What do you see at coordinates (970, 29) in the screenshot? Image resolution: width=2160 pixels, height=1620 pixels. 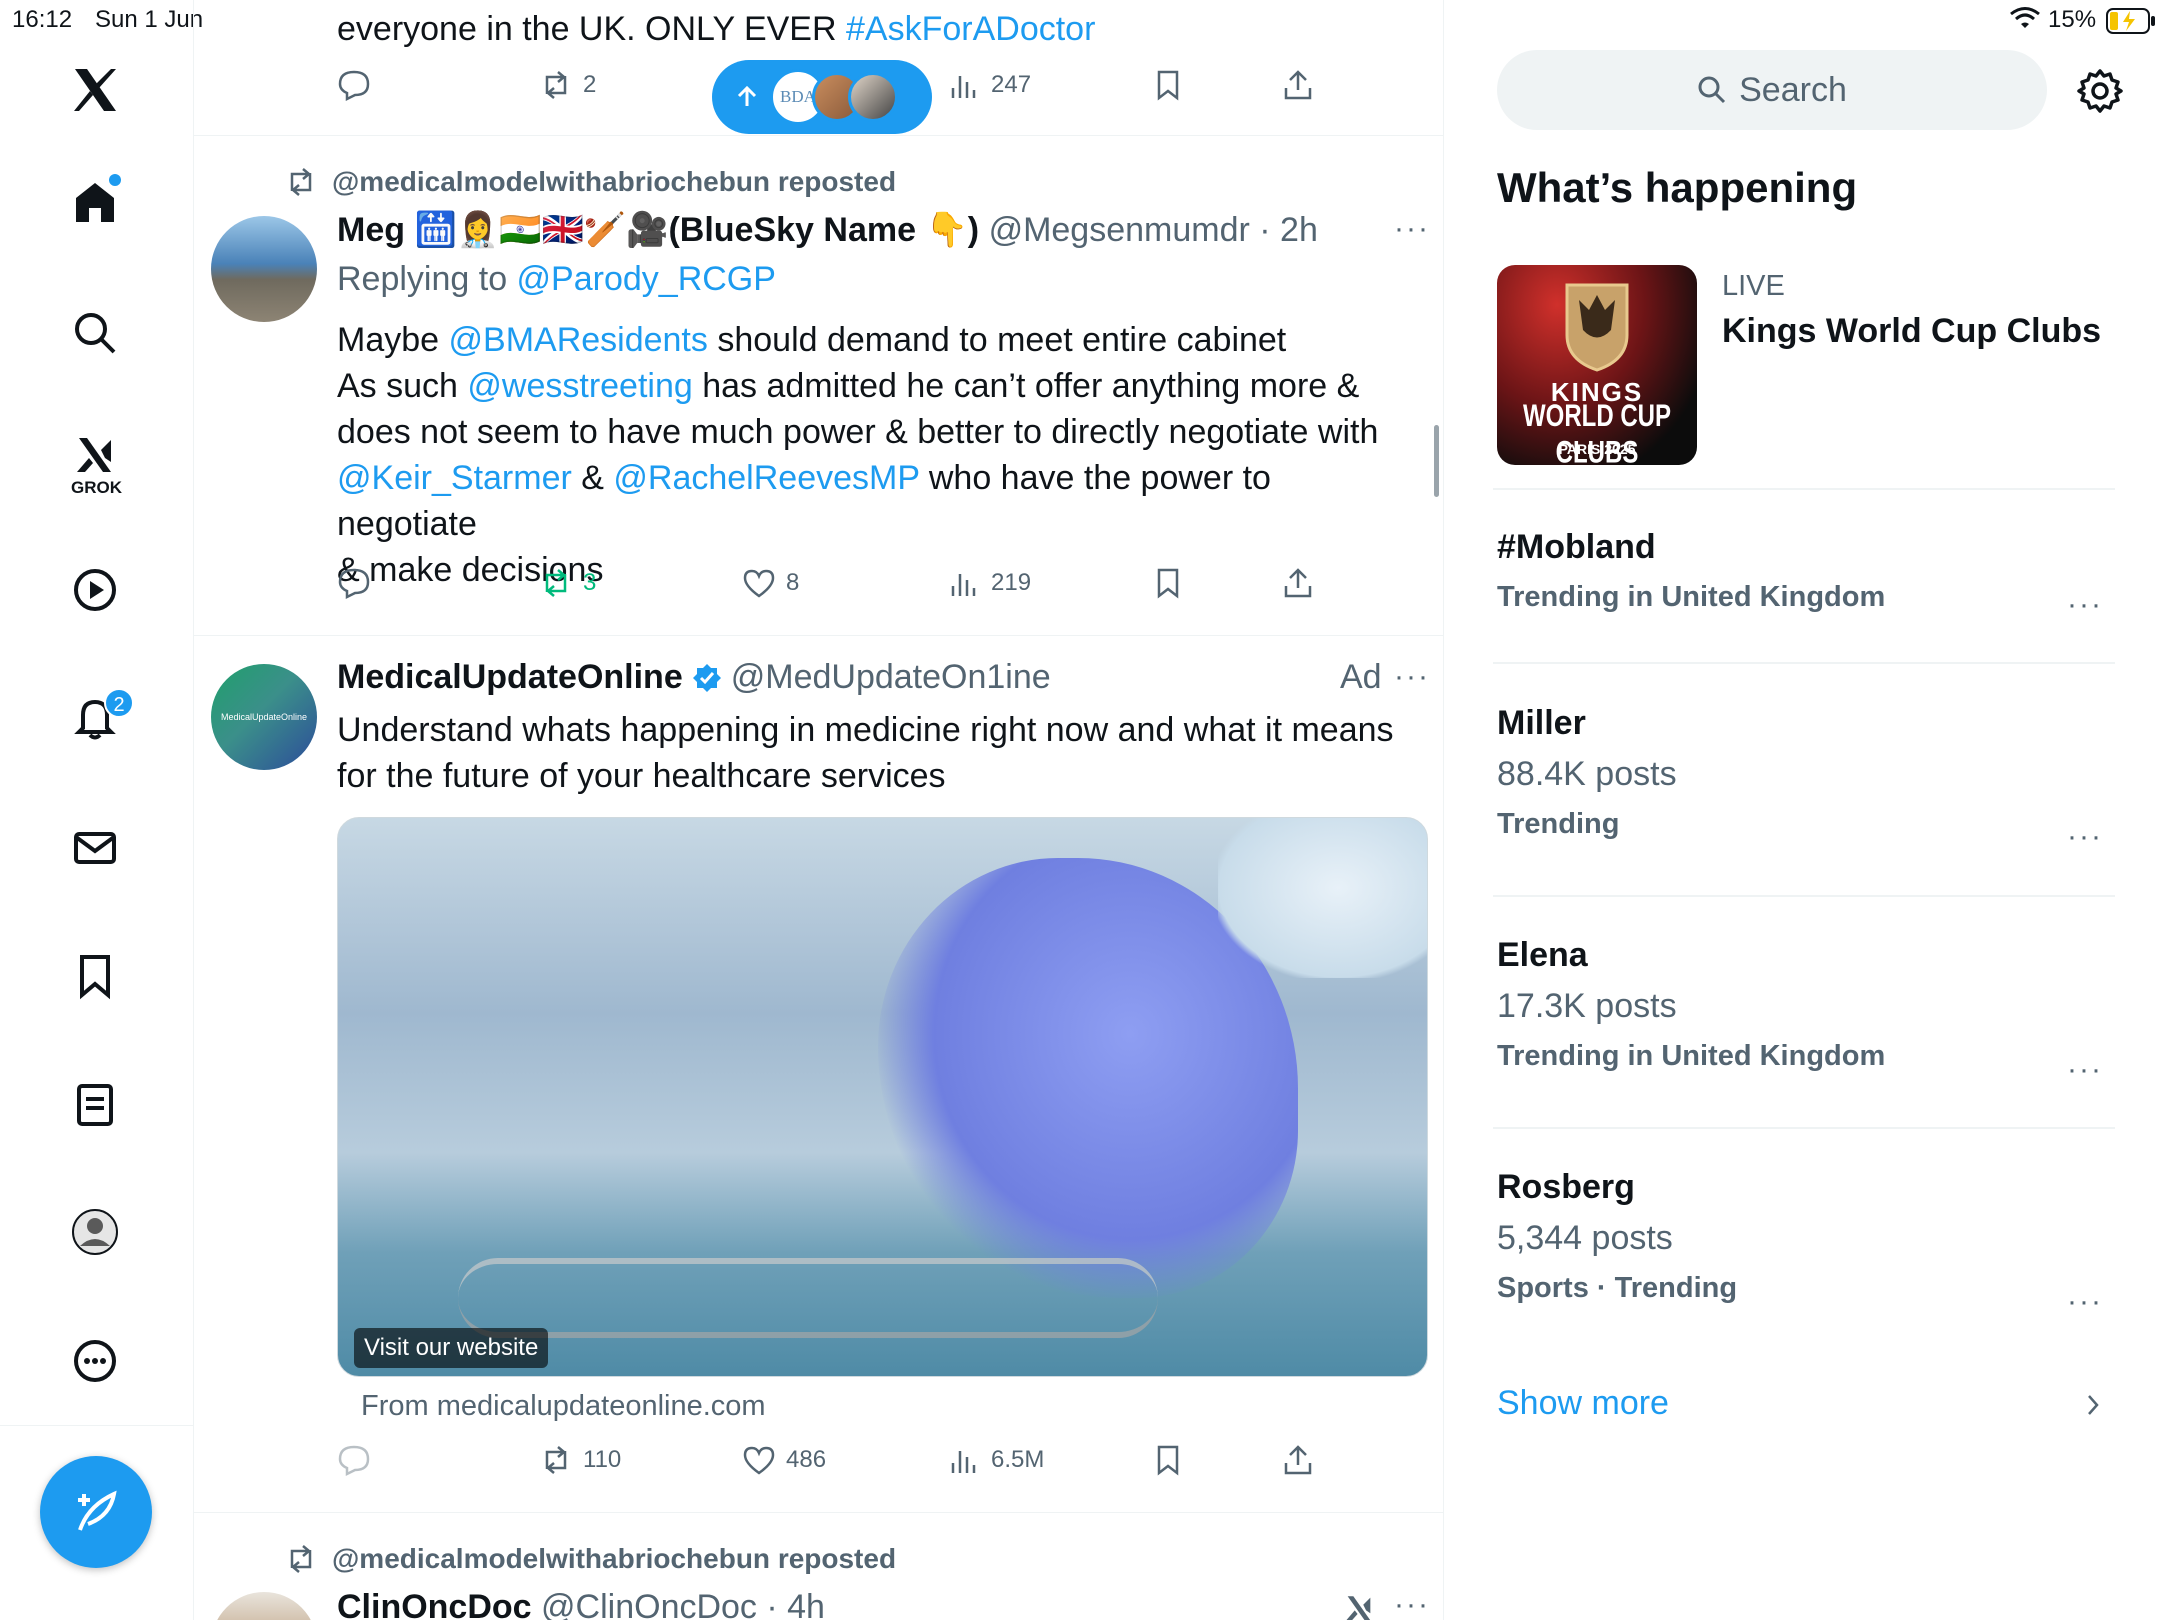 I see `hashtag-link: #AskForADoctor` at bounding box center [970, 29].